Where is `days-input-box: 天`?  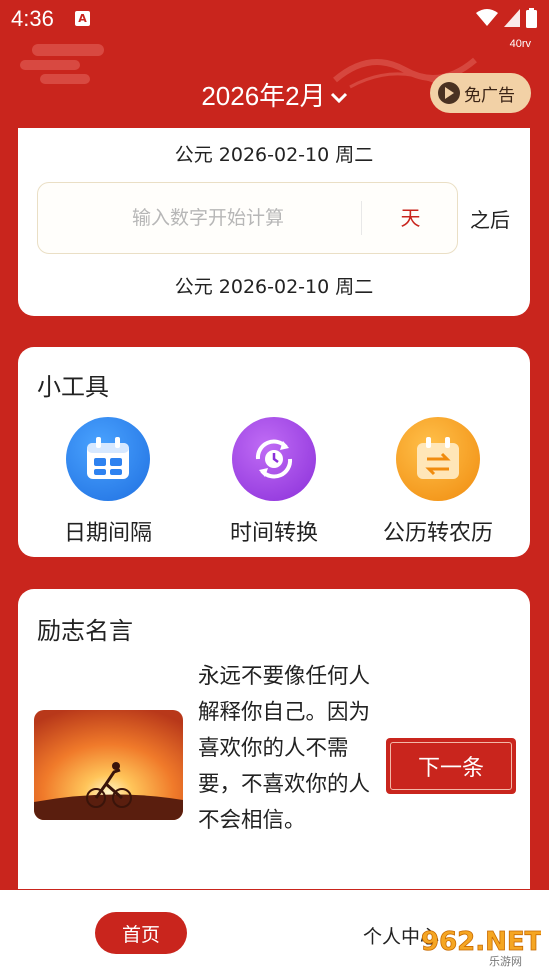
days-input-box: 天 is located at coordinates (247, 218).